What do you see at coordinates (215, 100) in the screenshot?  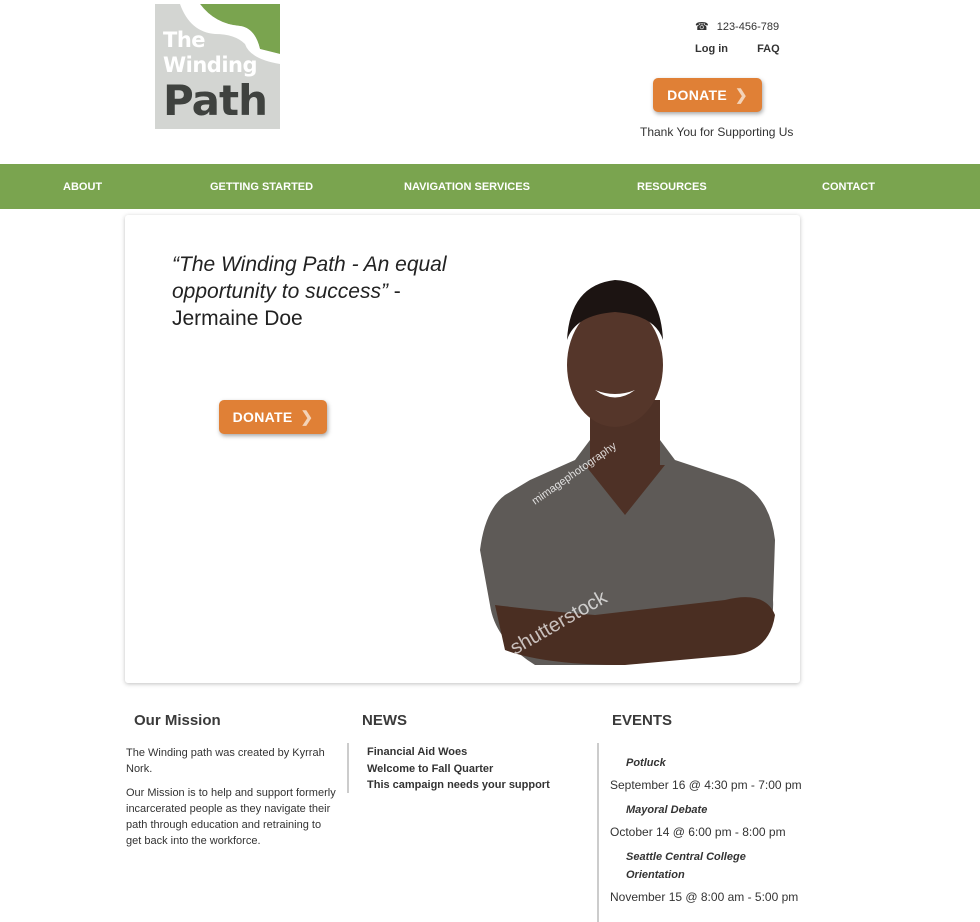 I see `logo-text-path: Path` at bounding box center [215, 100].